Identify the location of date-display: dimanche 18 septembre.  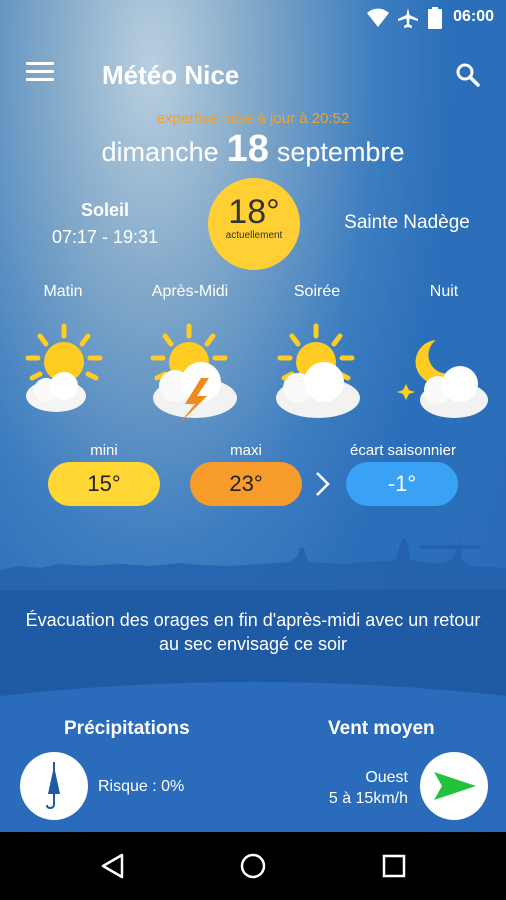
(253, 149).